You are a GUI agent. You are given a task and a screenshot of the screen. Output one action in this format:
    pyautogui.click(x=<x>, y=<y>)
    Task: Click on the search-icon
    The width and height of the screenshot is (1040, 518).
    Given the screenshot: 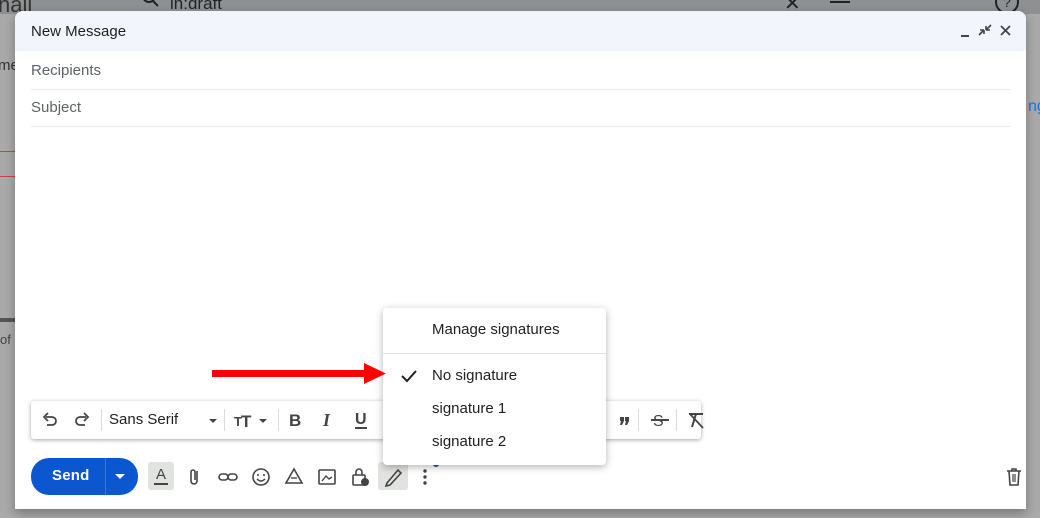 What is the action you would take?
    pyautogui.click(x=151, y=3)
    